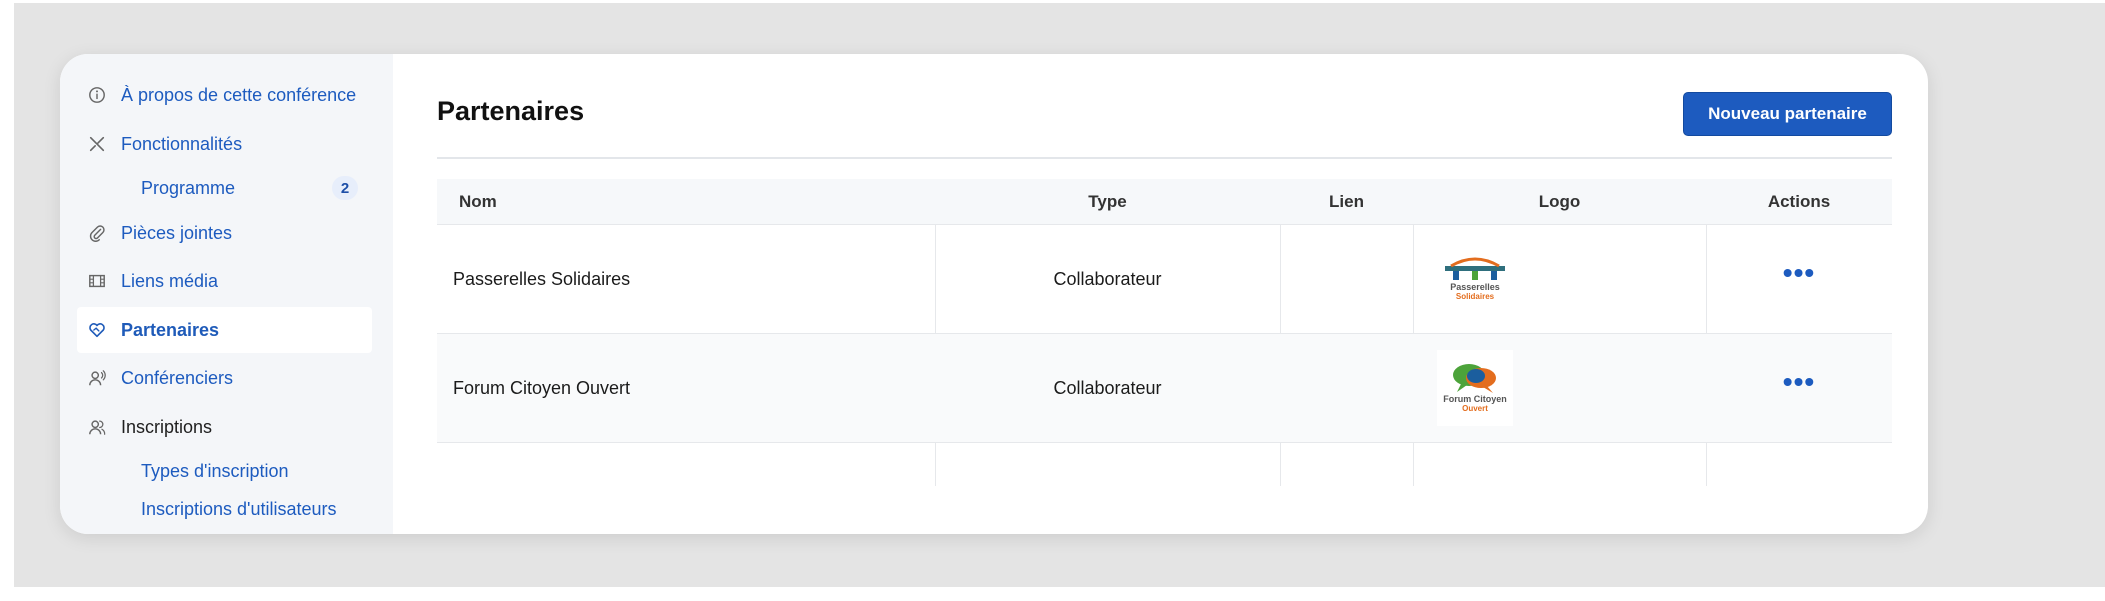  What do you see at coordinates (177, 377) in the screenshot?
I see `sidebar-item-label: Conférenciers` at bounding box center [177, 377].